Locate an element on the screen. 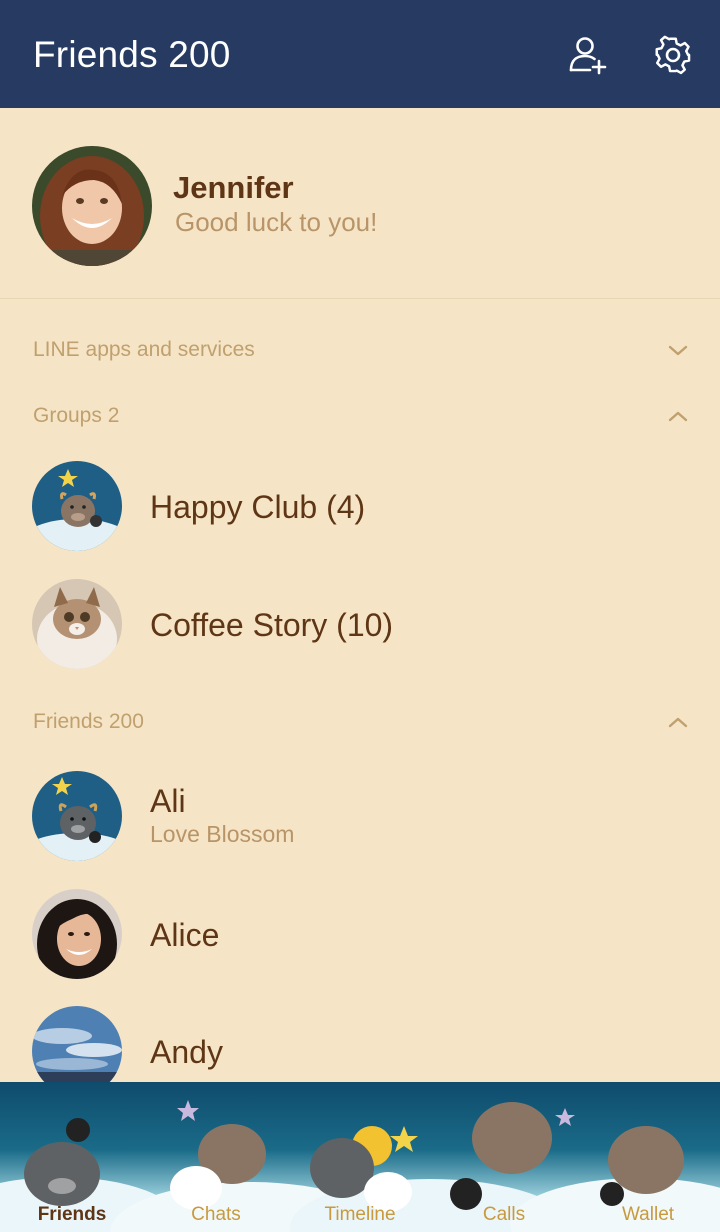 This screenshot has width=720, height=1232. group-name: Happy Club (4) is located at coordinates (258, 507).